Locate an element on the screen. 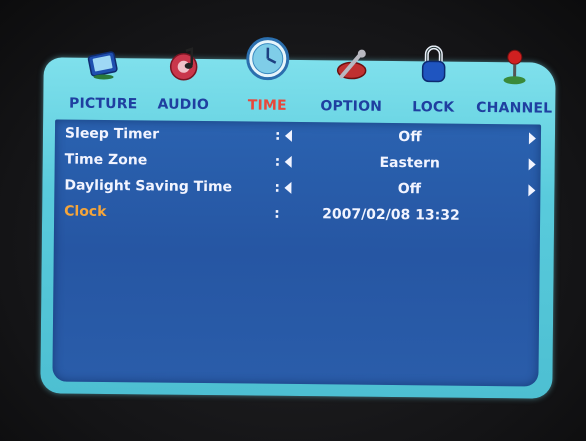 Image resolution: width=586 pixels, height=441 pixels. tab-label-audio: AUDIO is located at coordinates (183, 105).